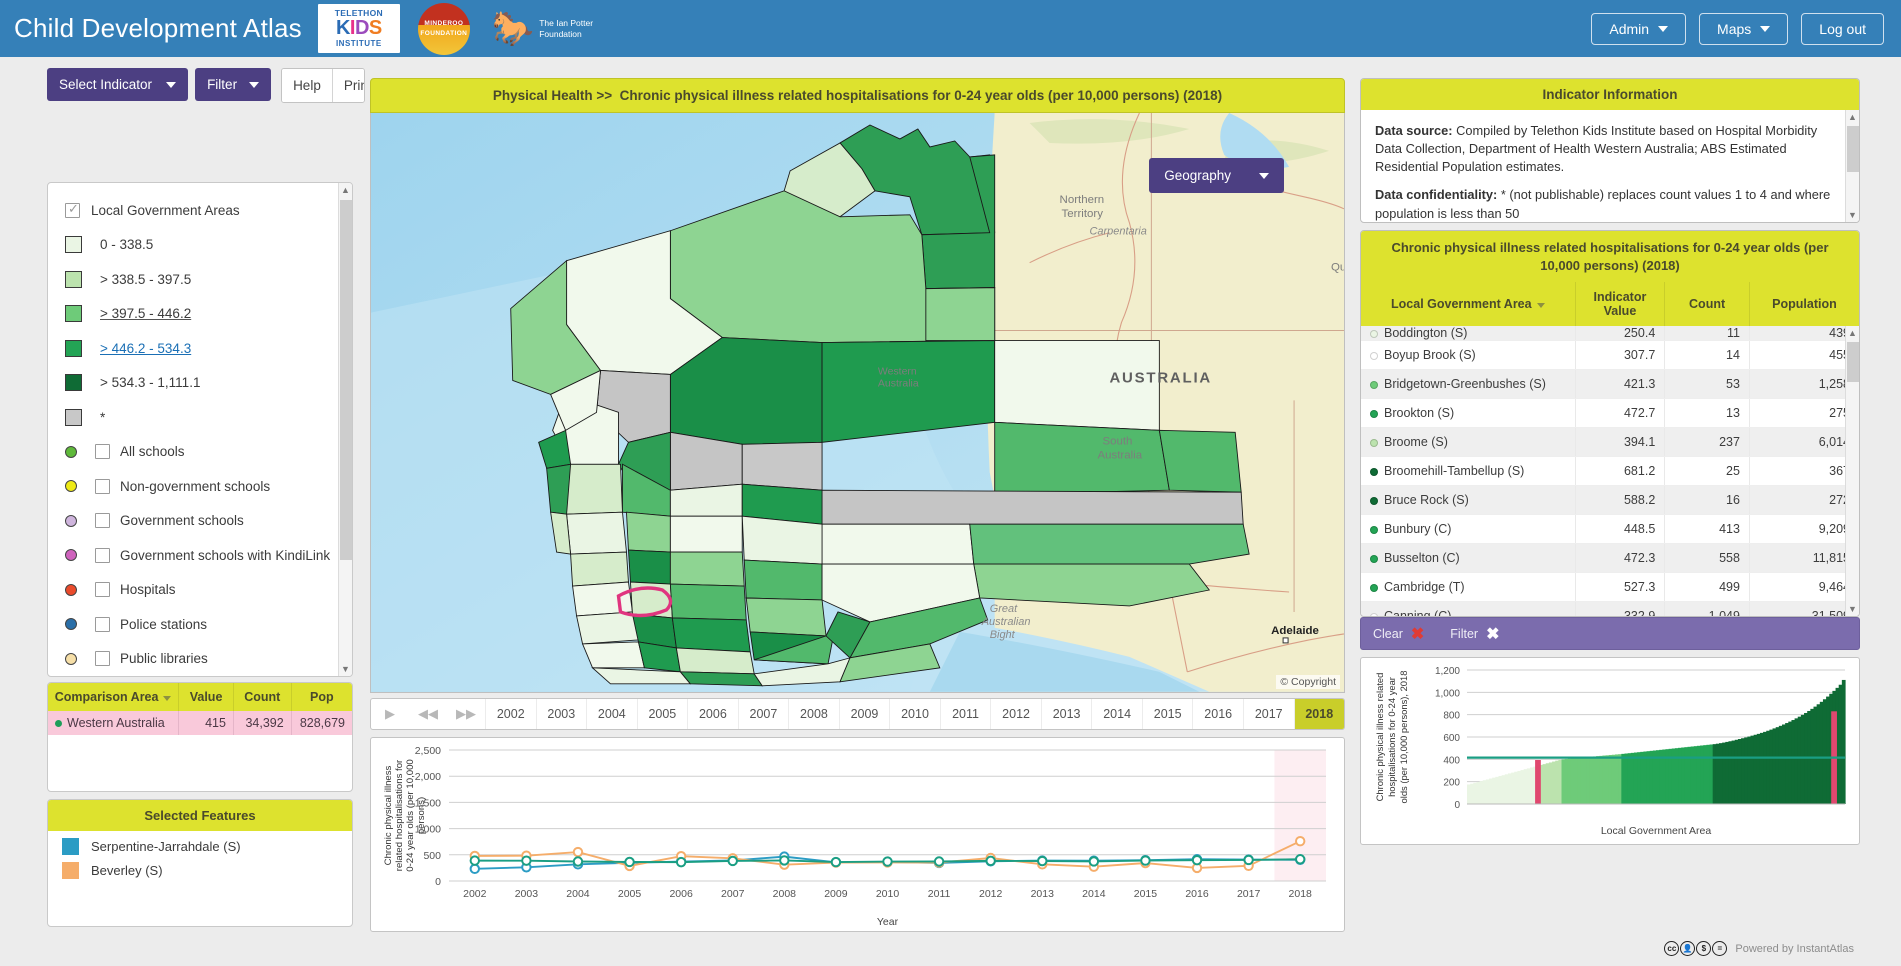  Describe the element at coordinates (864, 714) in the screenshot. I see `timeline-year-2009: 2009` at that location.